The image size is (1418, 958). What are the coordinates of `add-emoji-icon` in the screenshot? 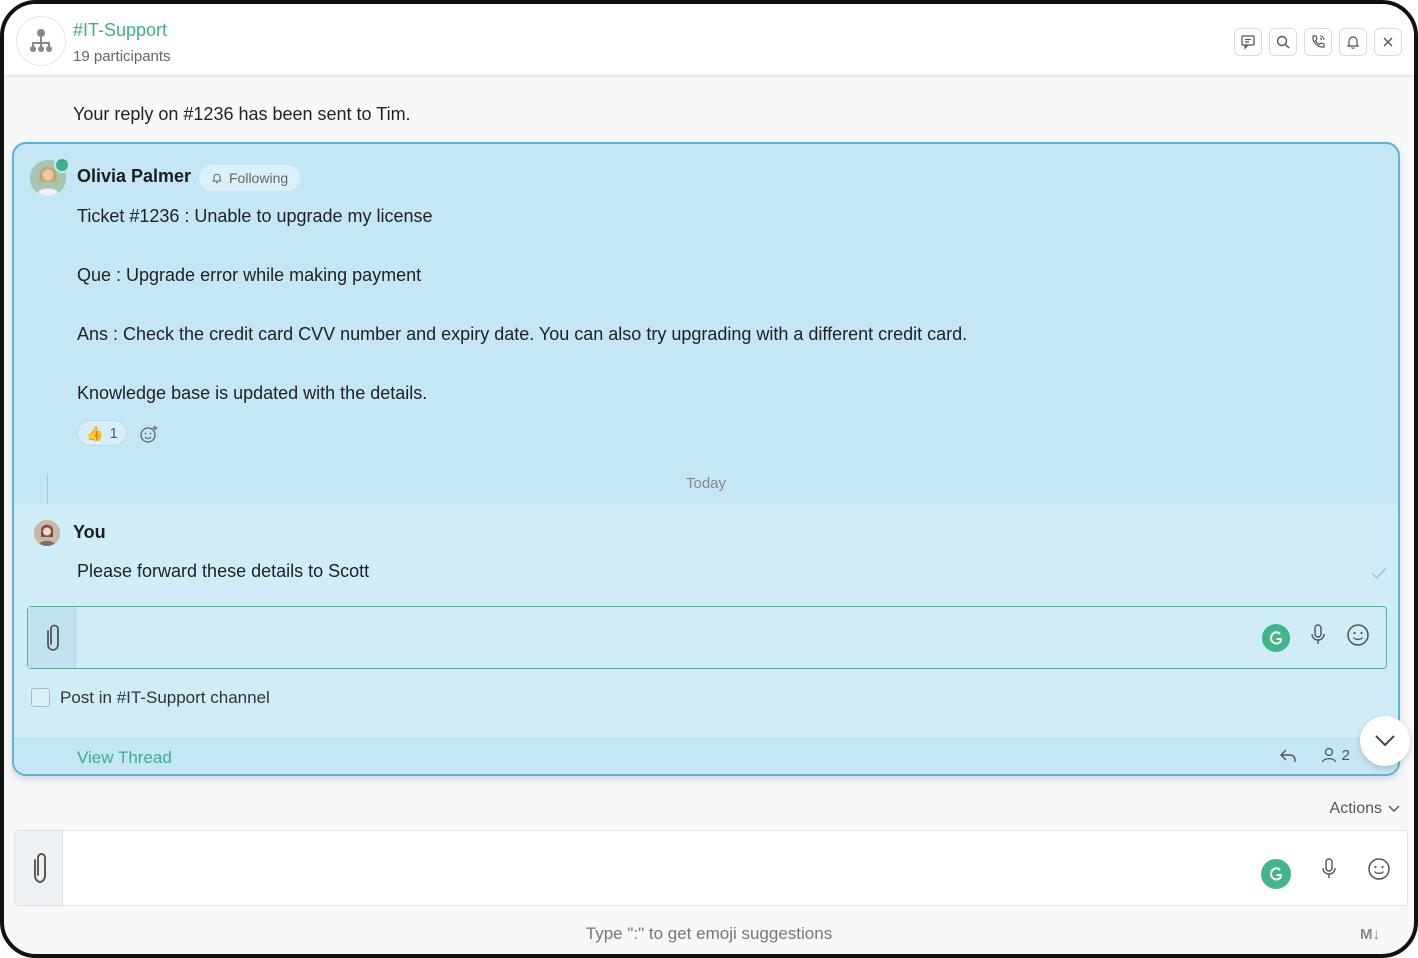 It's located at (149, 434).